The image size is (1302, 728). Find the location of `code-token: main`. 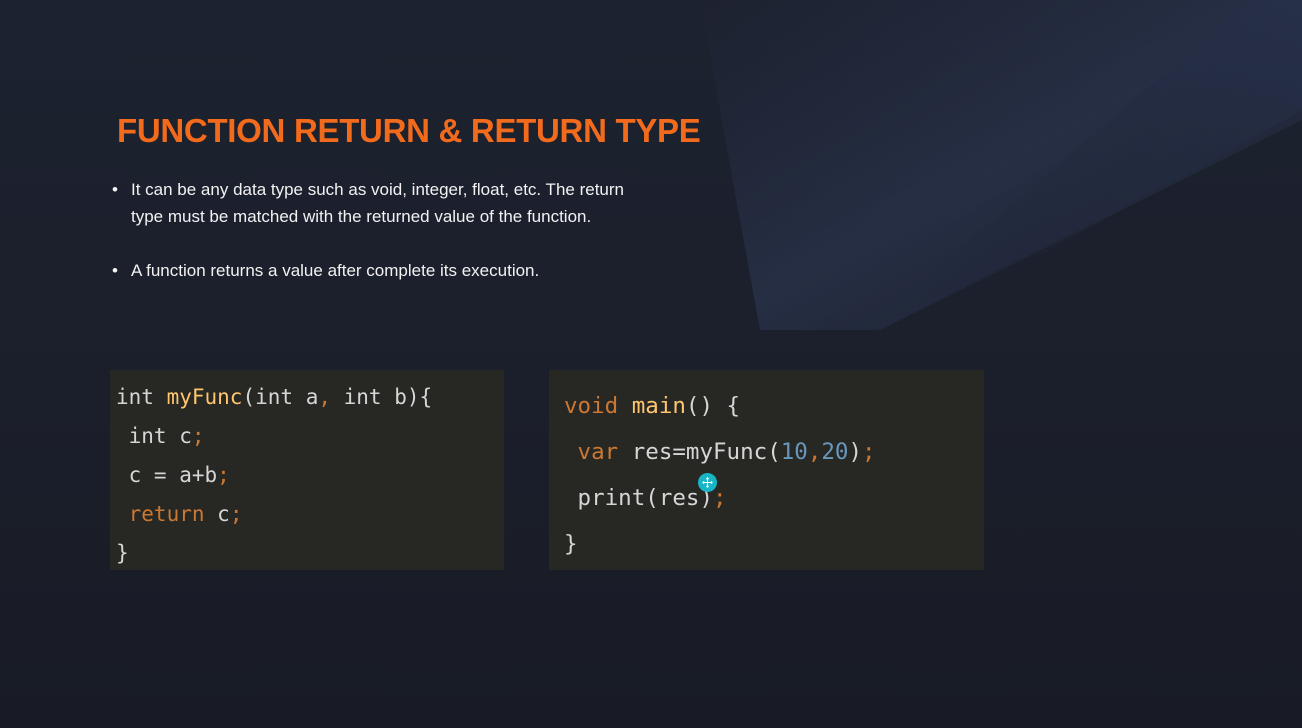

code-token: main is located at coordinates (658, 406).